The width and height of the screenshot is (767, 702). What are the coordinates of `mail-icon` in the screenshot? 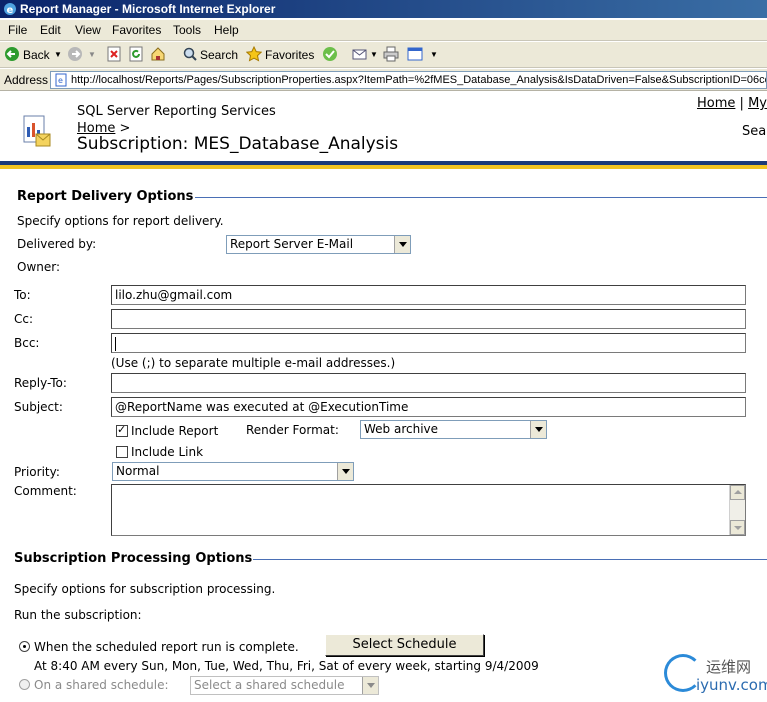 It's located at (360, 54).